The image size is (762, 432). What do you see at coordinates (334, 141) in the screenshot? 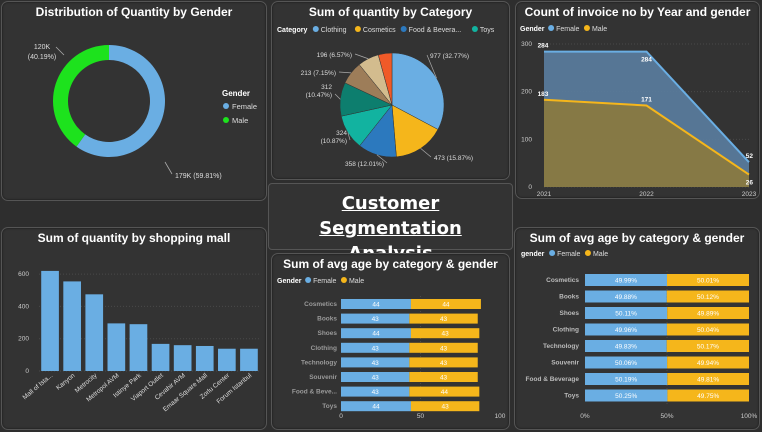
I see `data-label: (10.87%)` at bounding box center [334, 141].